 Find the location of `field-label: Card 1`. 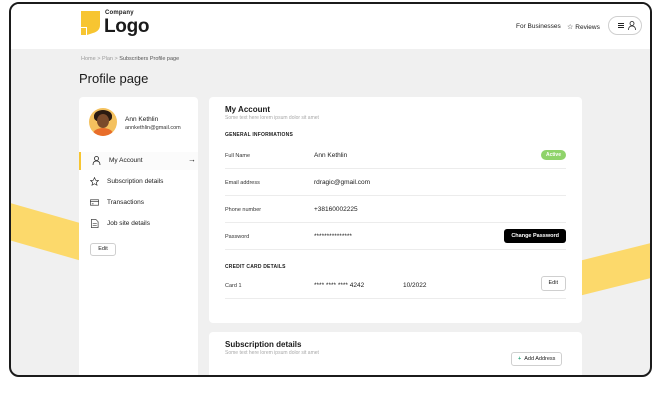

field-label: Card 1 is located at coordinates (233, 286).